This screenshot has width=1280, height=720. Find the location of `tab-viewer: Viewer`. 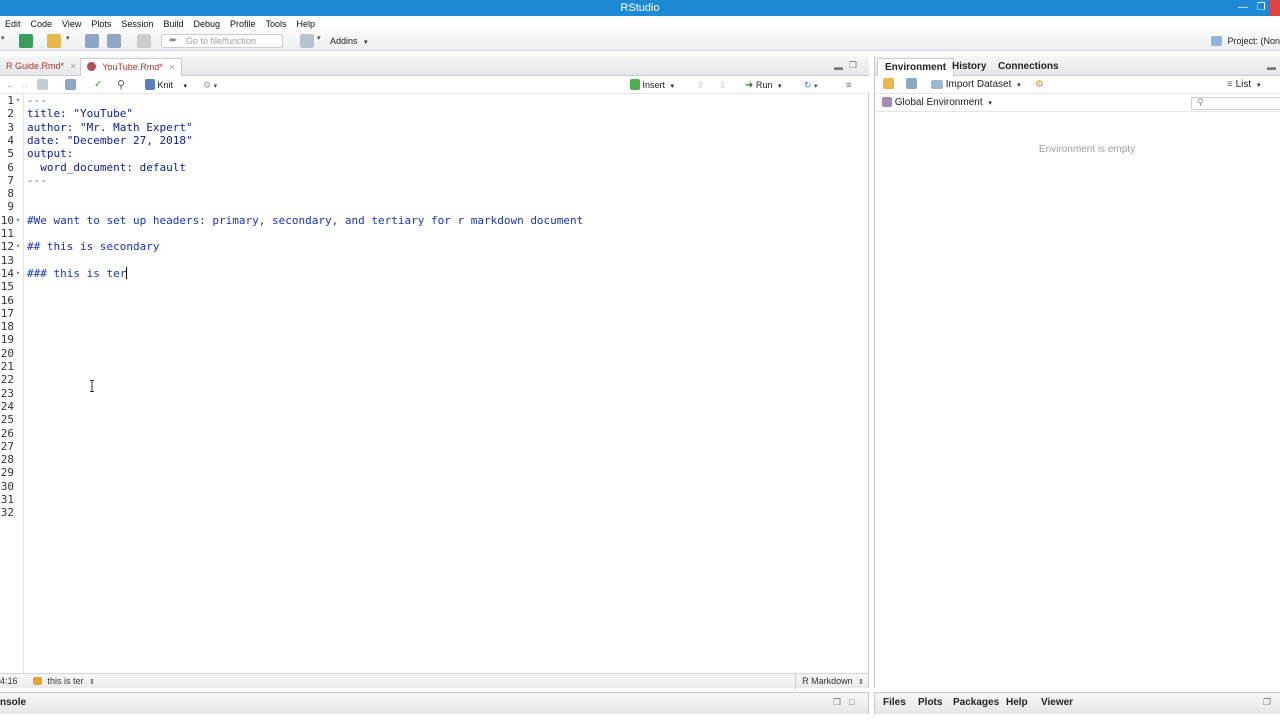

tab-viewer: Viewer is located at coordinates (1057, 702).